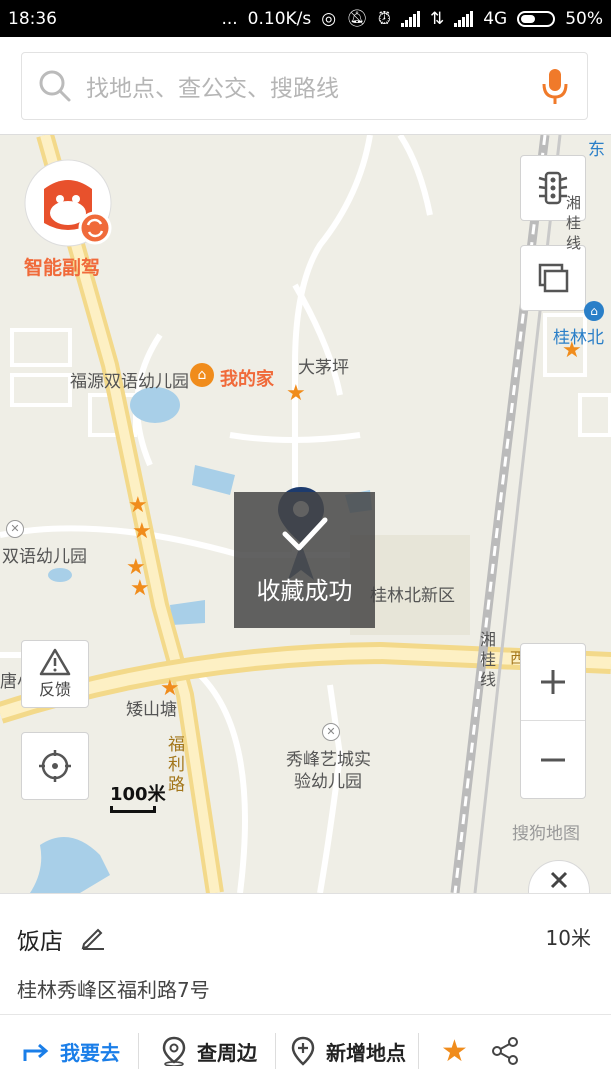 The image size is (611, 1087). I want to click on copilot-label: 智能副驾, so click(62, 268).